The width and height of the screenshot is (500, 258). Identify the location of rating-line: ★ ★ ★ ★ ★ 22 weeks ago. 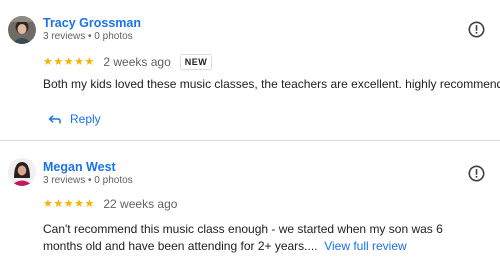
(110, 204).